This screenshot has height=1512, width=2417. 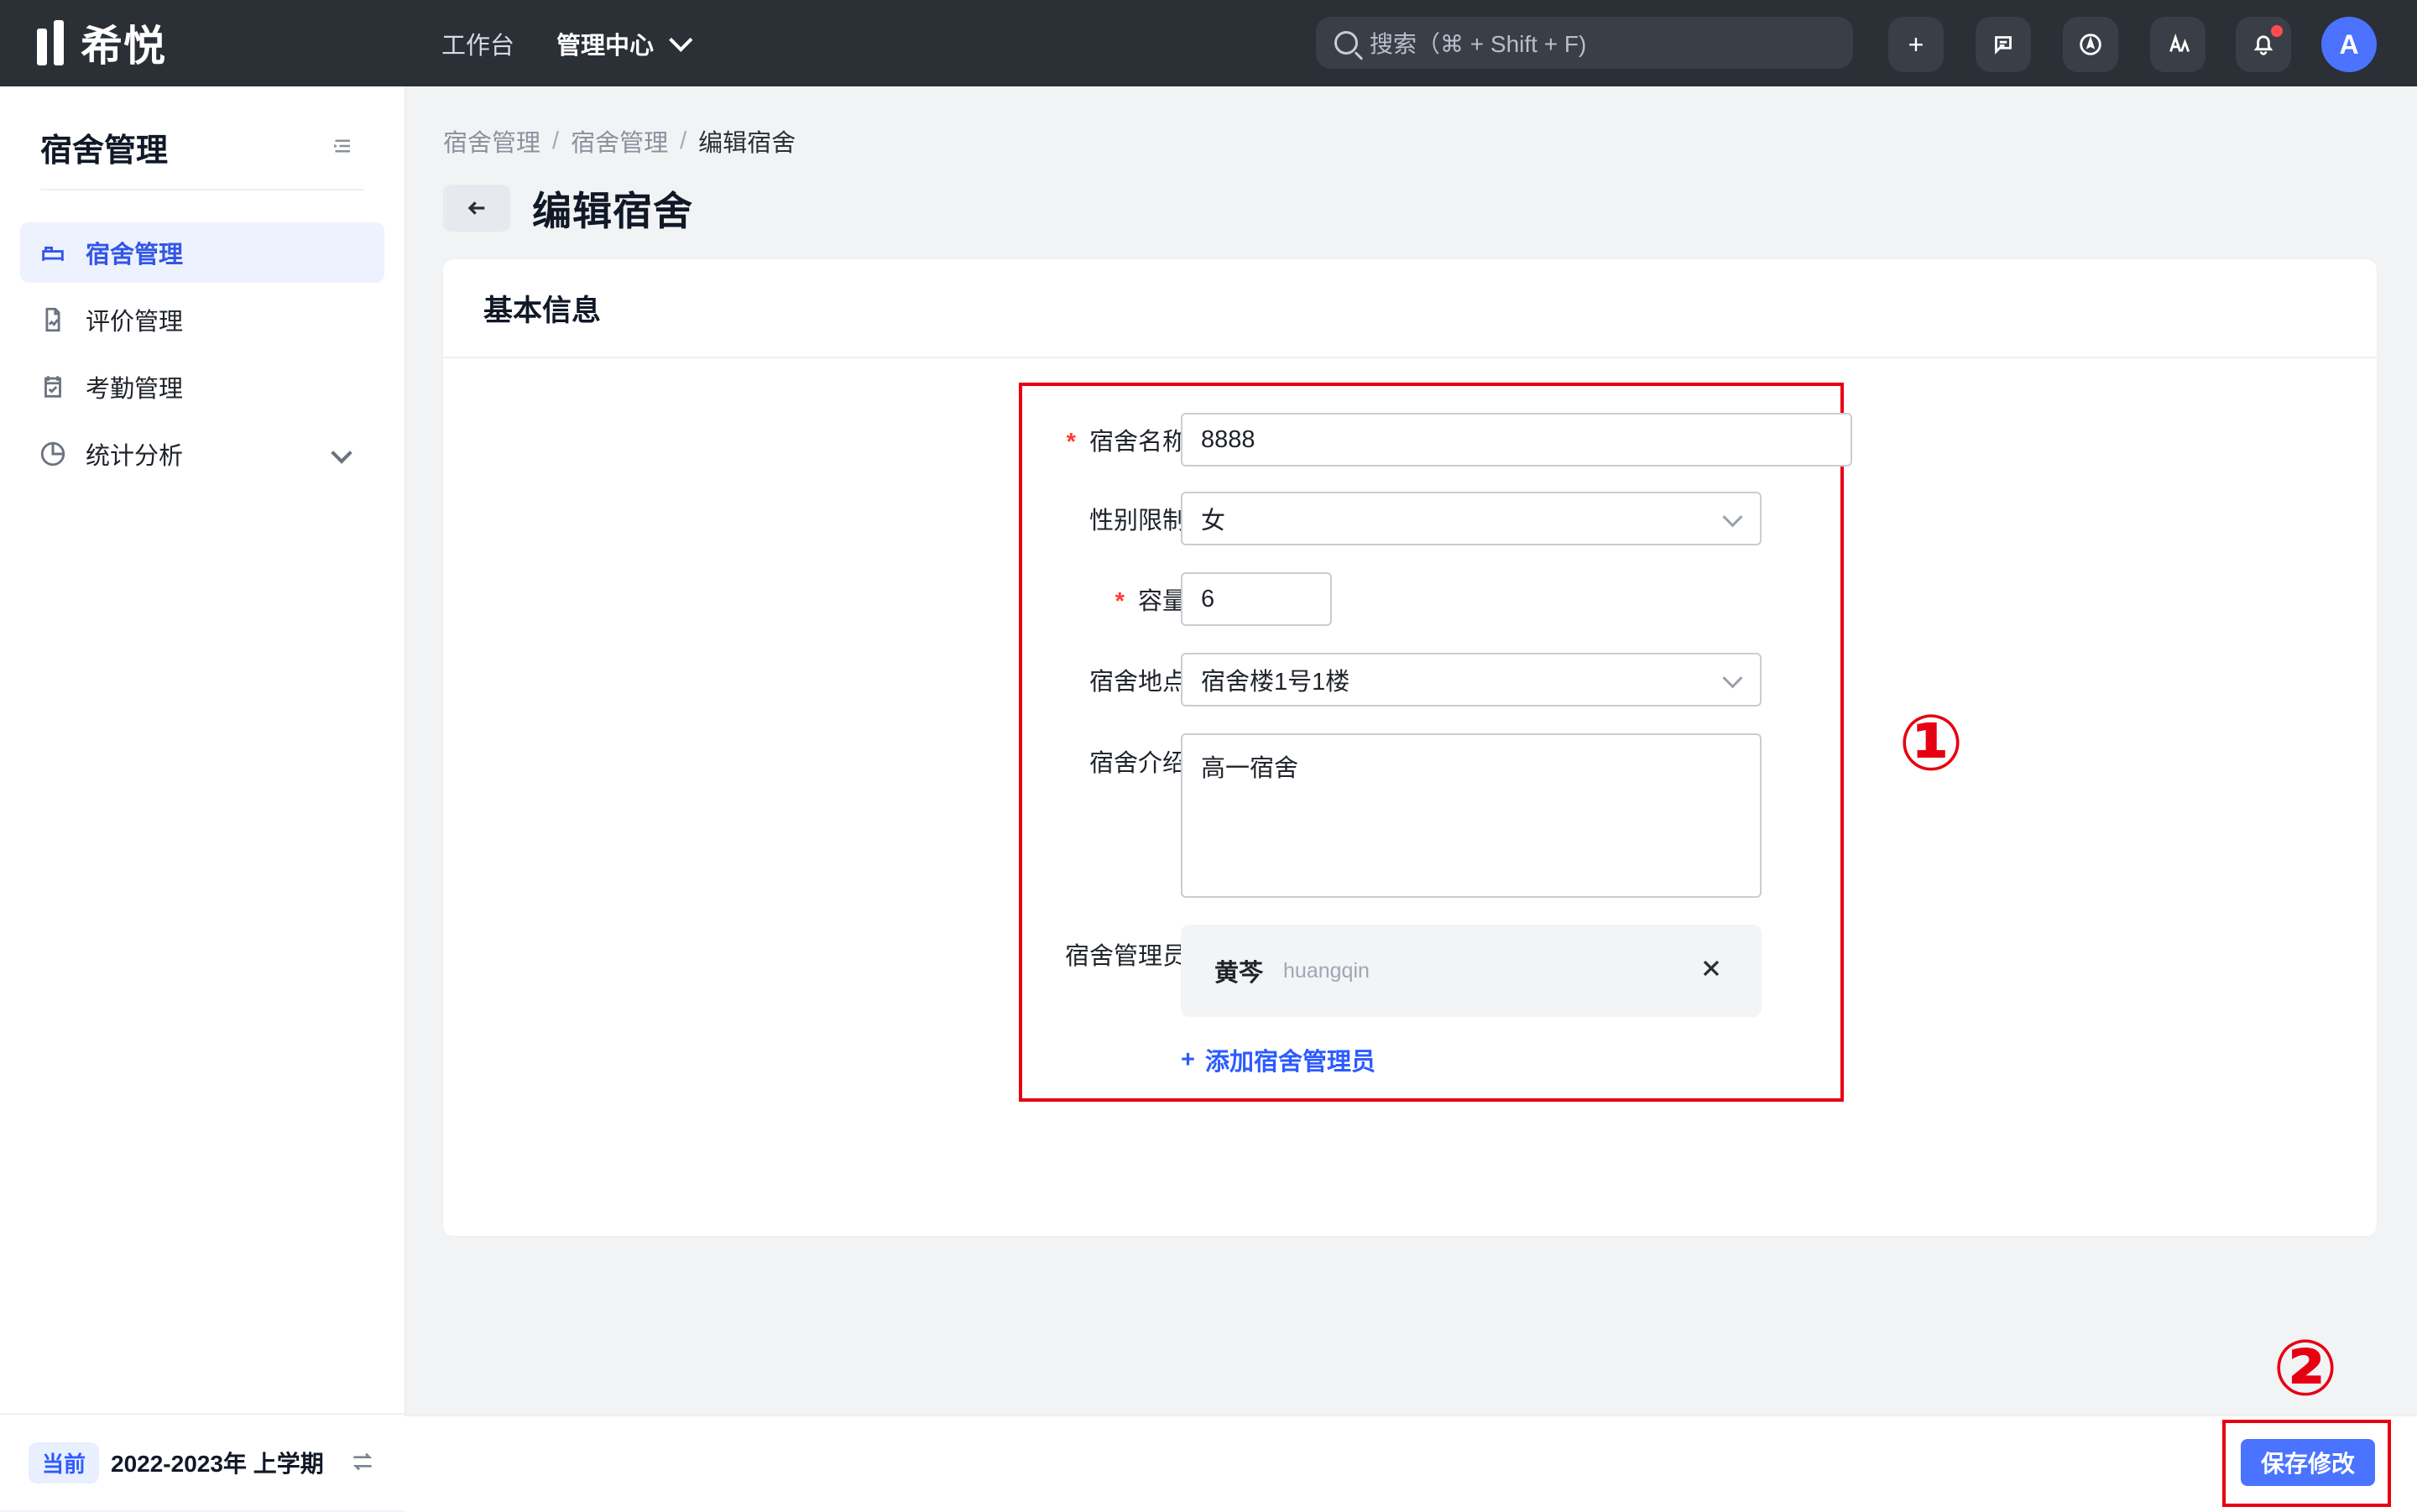 What do you see at coordinates (202, 454) in the screenshot?
I see `sidebar-item-statistics: 统计分析` at bounding box center [202, 454].